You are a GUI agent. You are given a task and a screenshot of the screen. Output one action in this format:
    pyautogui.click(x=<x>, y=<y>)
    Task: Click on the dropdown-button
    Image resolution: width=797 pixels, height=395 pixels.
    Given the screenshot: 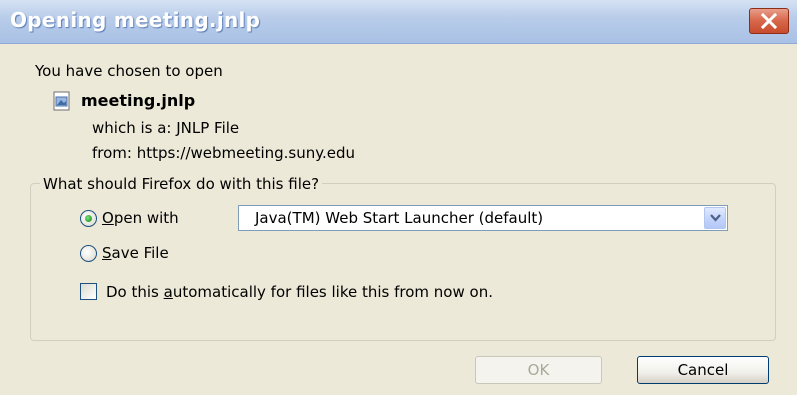 What is the action you would take?
    pyautogui.click(x=715, y=218)
    